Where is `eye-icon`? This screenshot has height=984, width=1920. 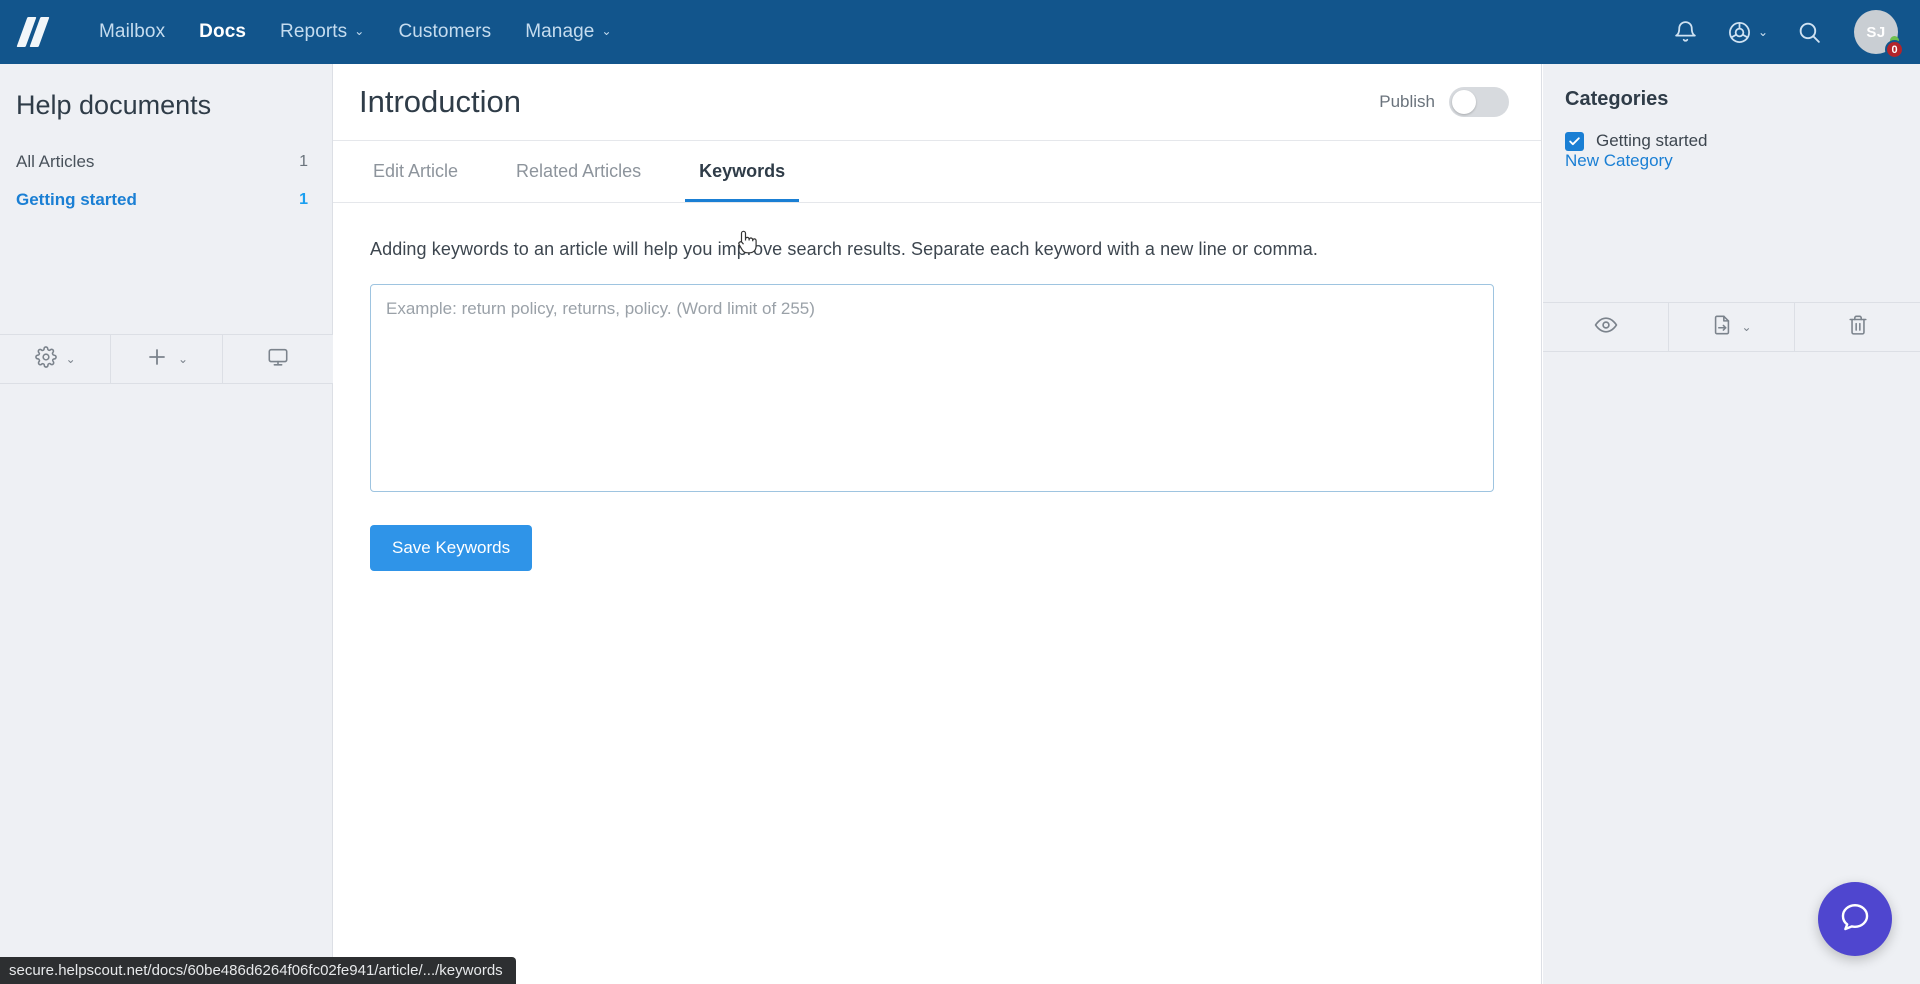
eye-icon is located at coordinates (1606, 327).